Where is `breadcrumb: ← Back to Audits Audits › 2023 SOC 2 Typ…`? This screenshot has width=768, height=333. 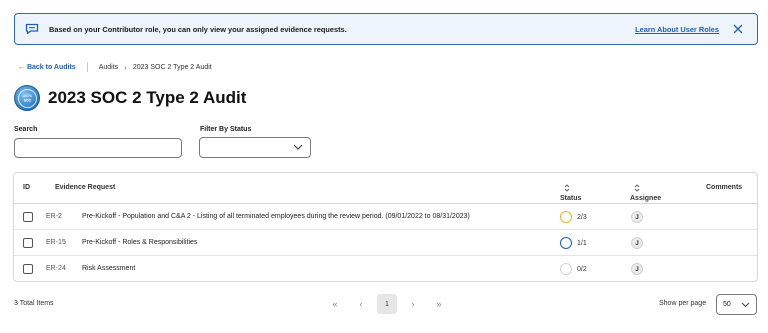
breadcrumb: ← Back to Audits Audits › 2023 SOC 2 Typ… is located at coordinates (115, 67).